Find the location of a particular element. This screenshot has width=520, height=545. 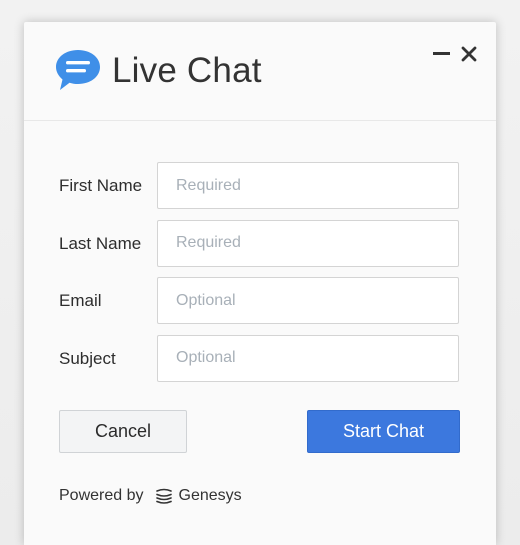

email-label: Email is located at coordinates (80, 300).